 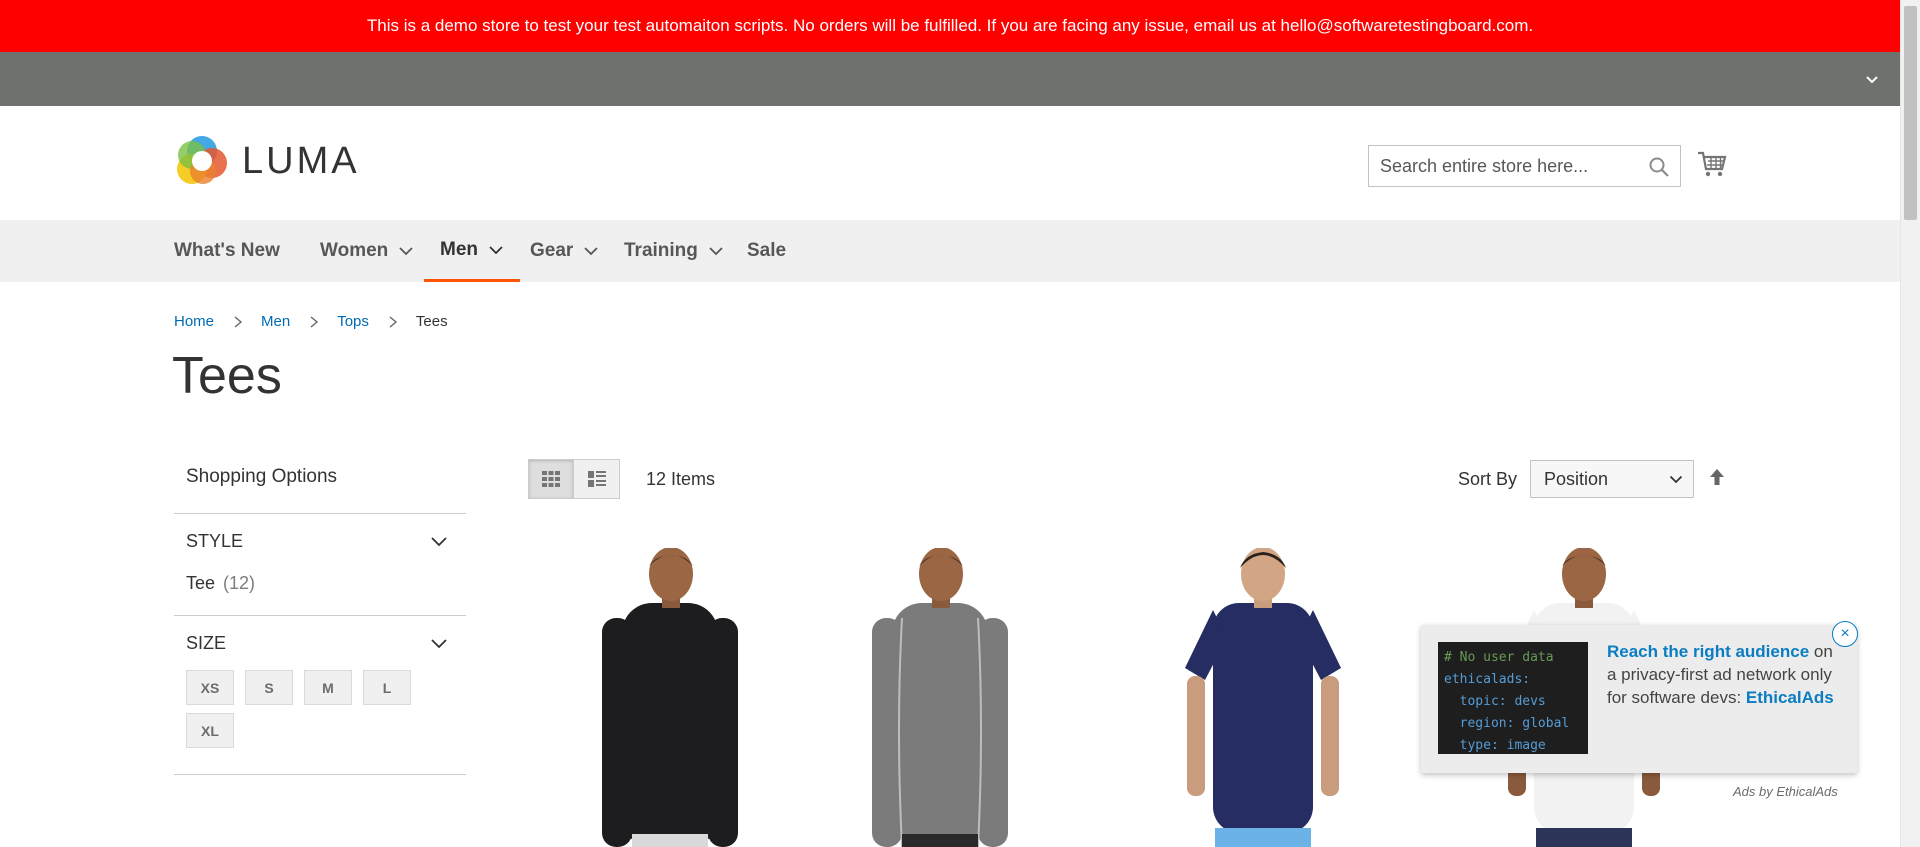 I want to click on nav-item-label: Training, so click(x=661, y=250).